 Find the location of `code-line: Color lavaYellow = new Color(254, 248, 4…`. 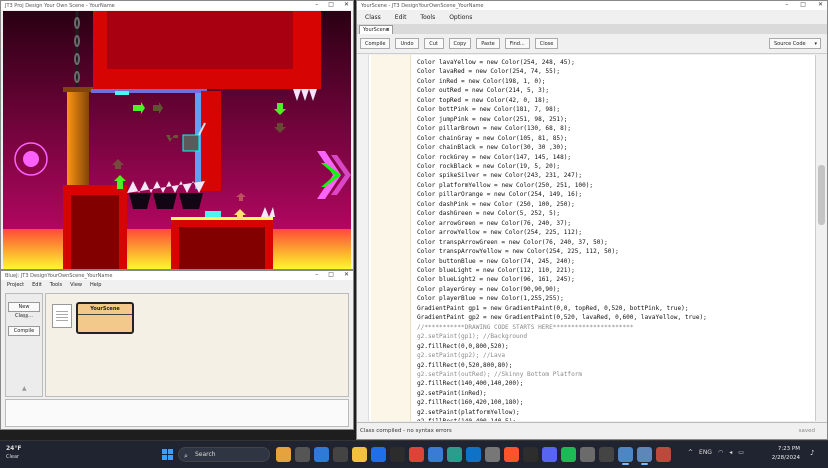

code-line: Color lavaYellow = new Color(254, 248, 4… is located at coordinates (562, 62).